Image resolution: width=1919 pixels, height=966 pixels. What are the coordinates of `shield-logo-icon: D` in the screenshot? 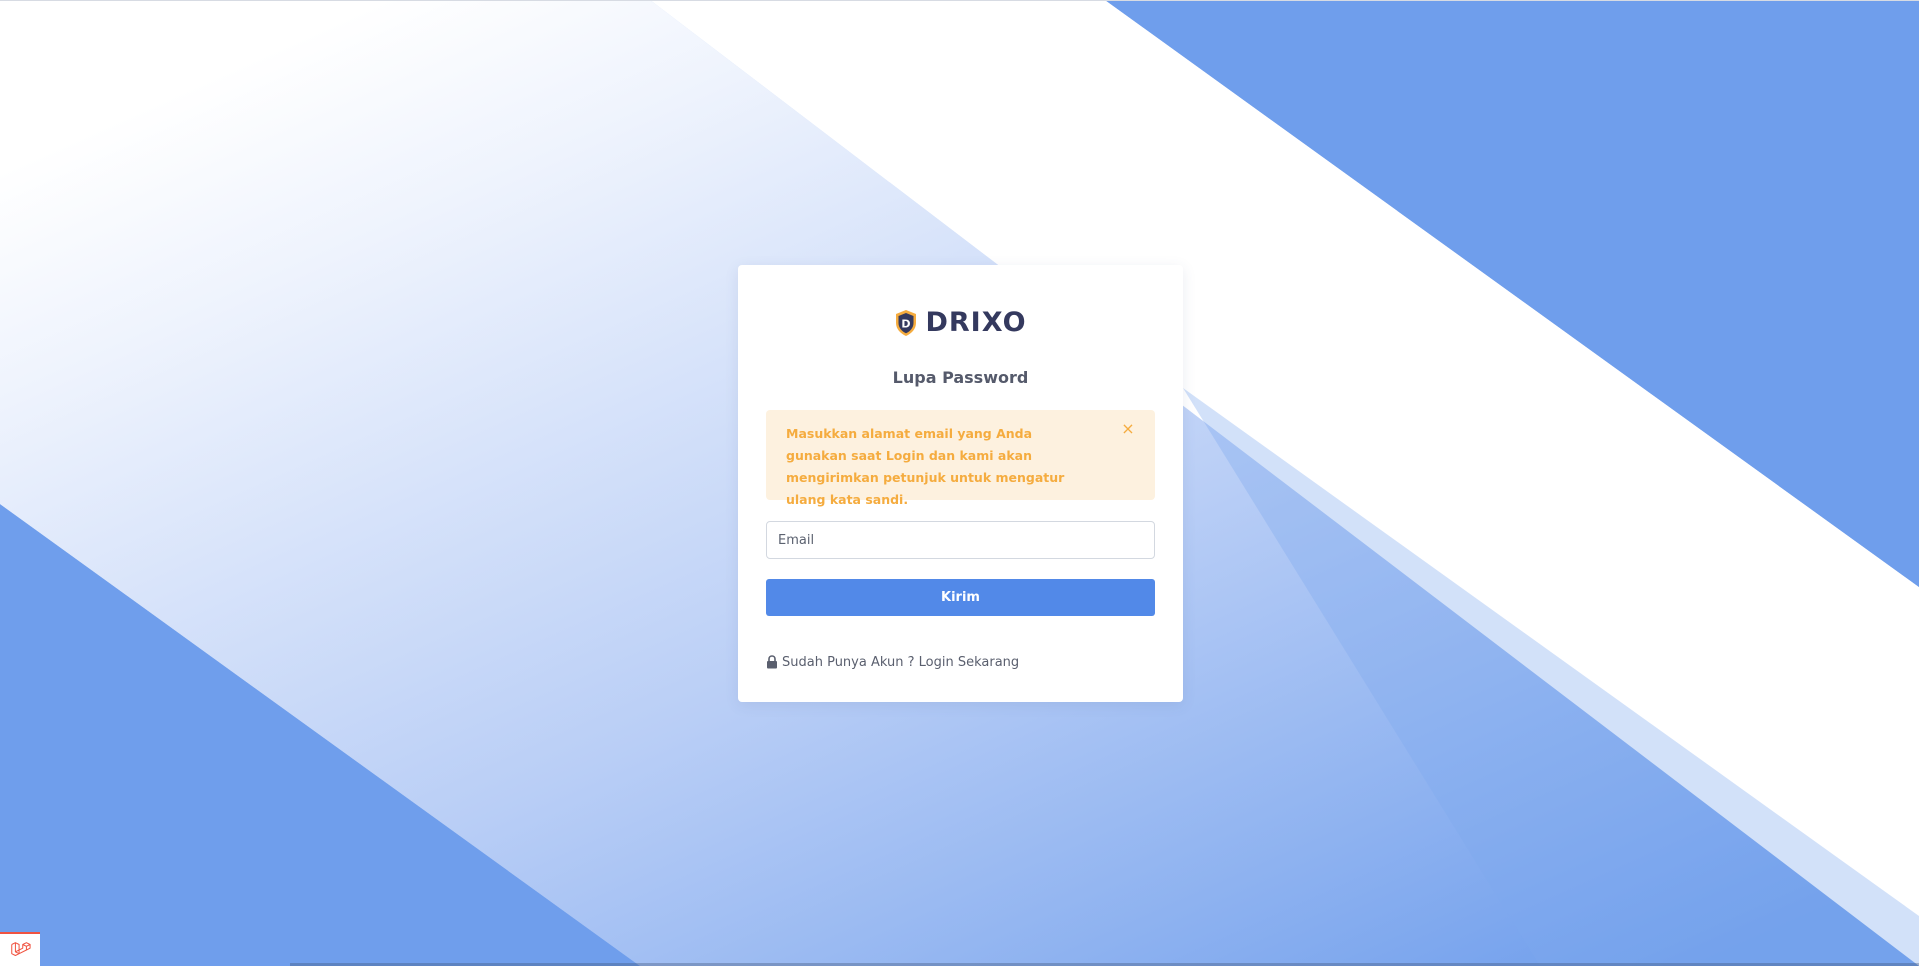 It's located at (906, 323).